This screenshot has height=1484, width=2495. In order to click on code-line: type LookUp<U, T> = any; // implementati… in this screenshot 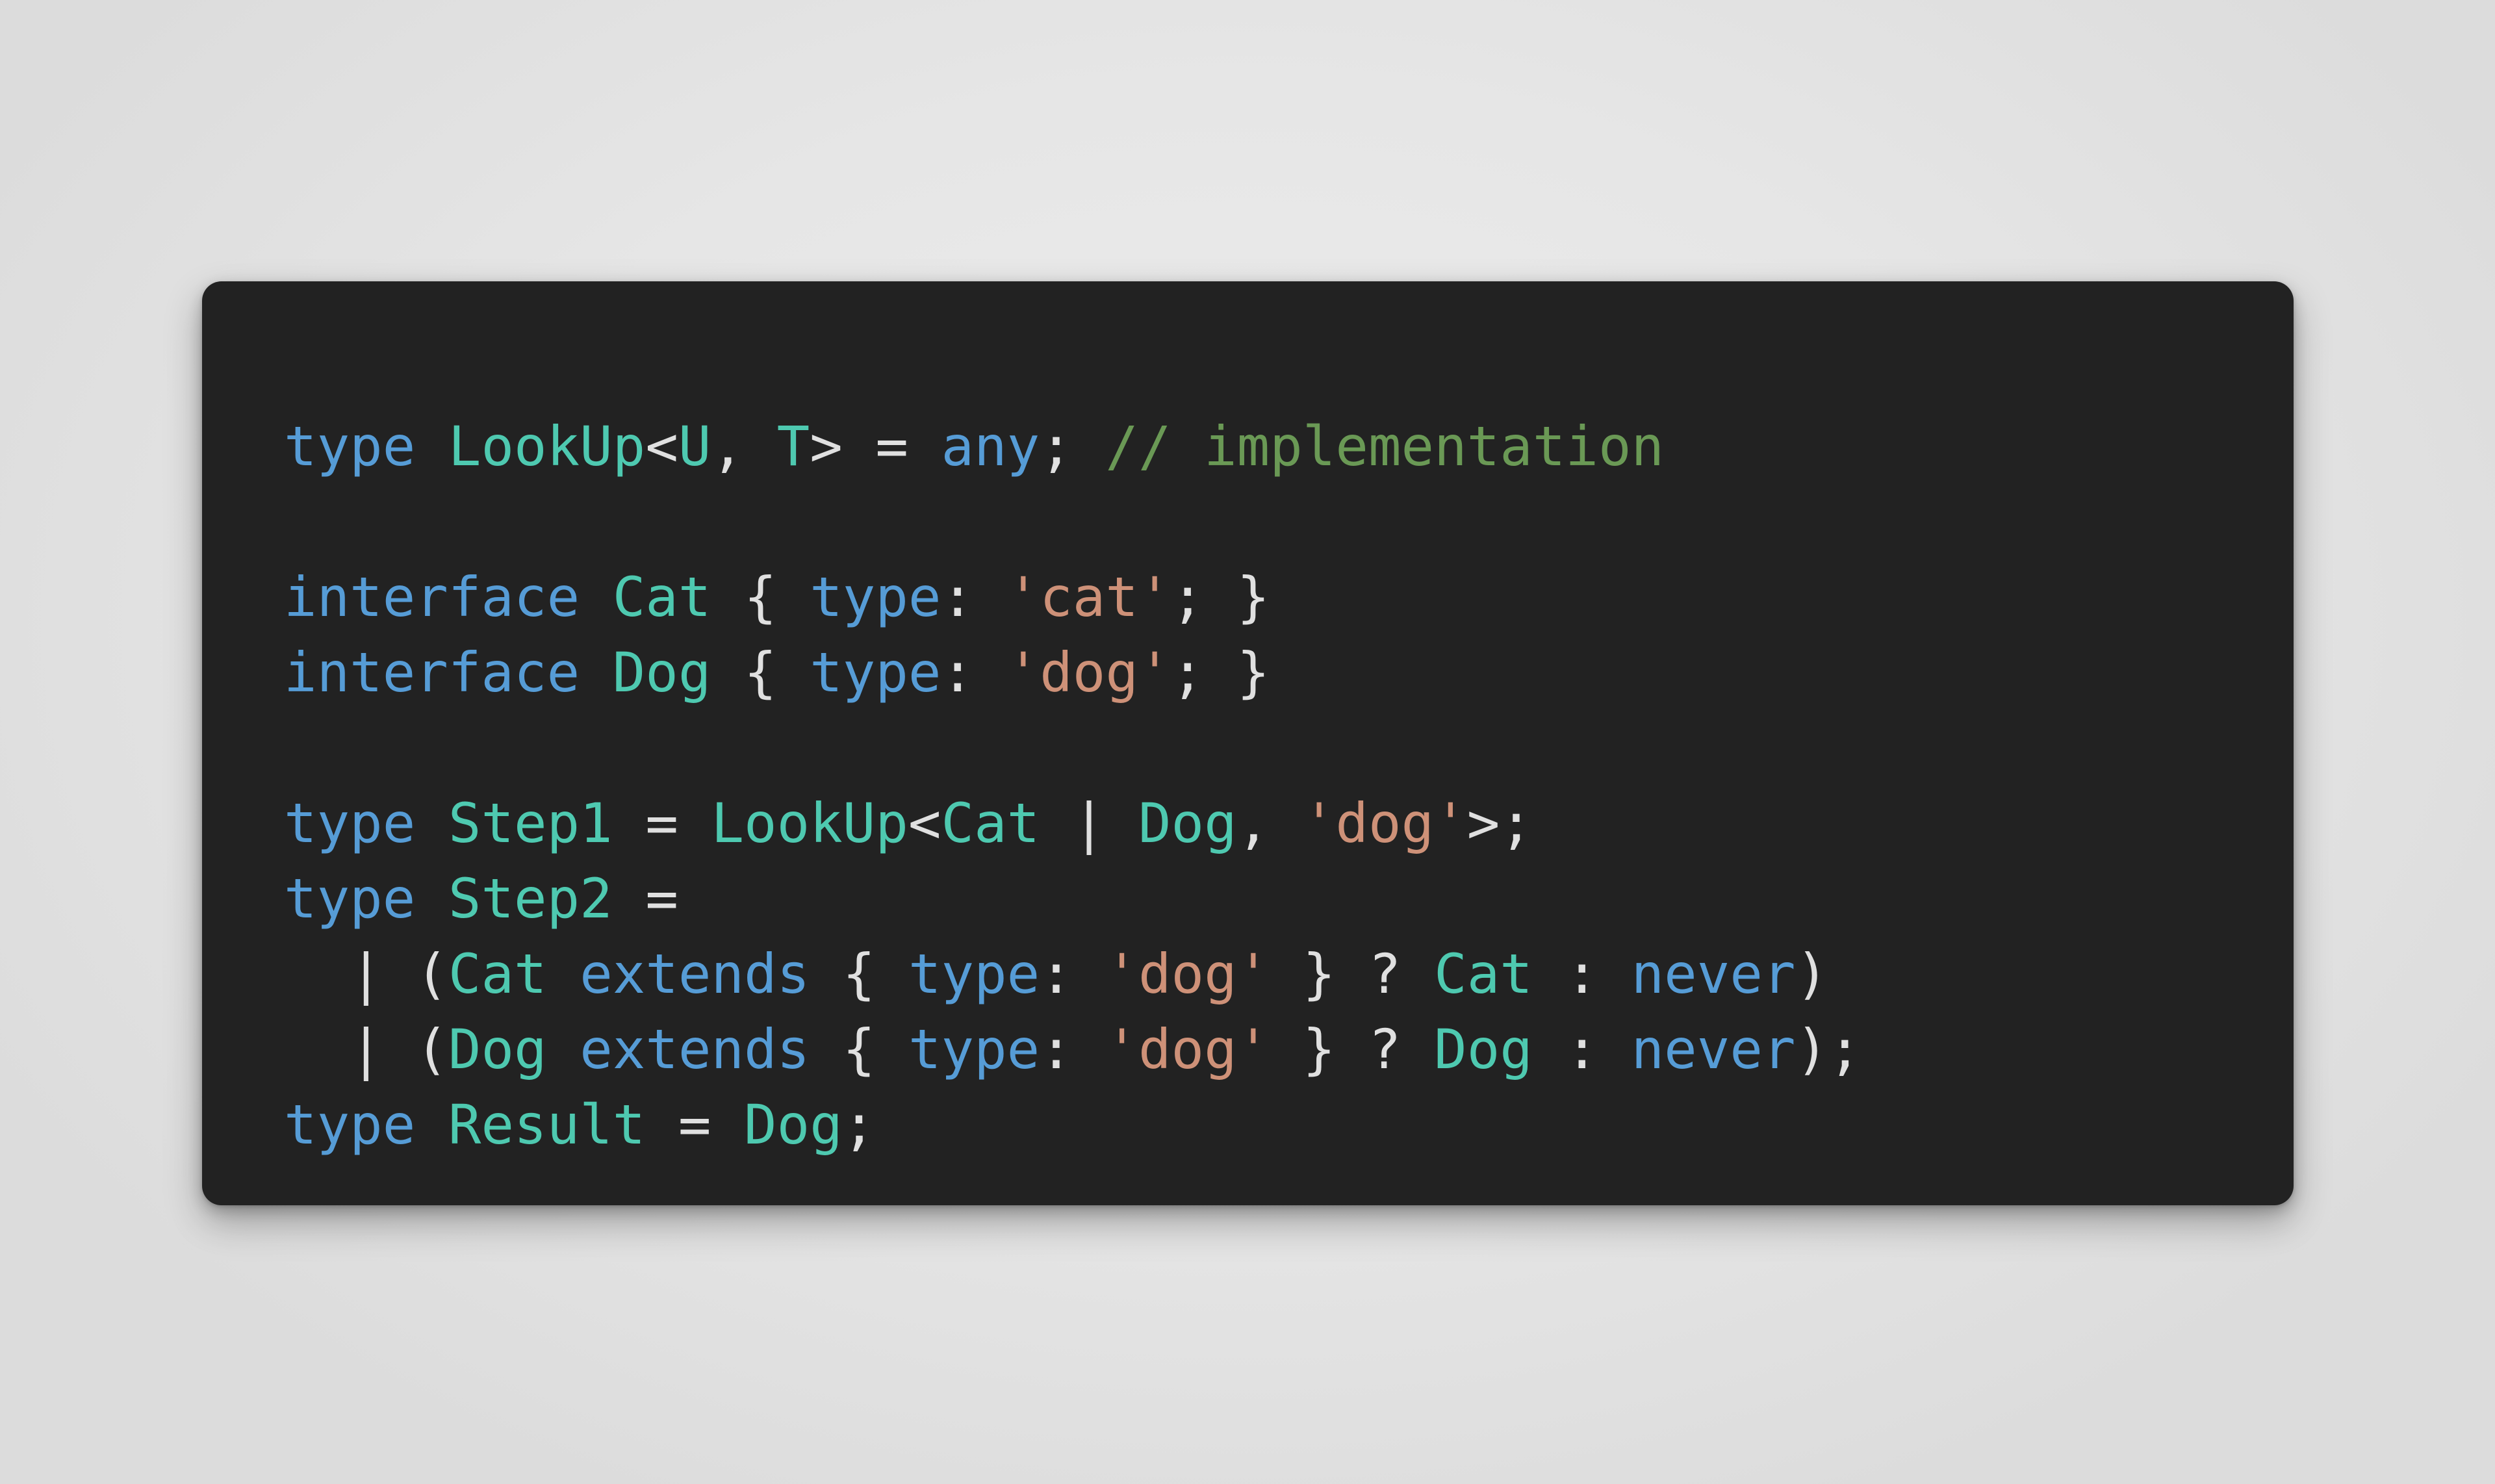, I will do `click(1289, 447)`.